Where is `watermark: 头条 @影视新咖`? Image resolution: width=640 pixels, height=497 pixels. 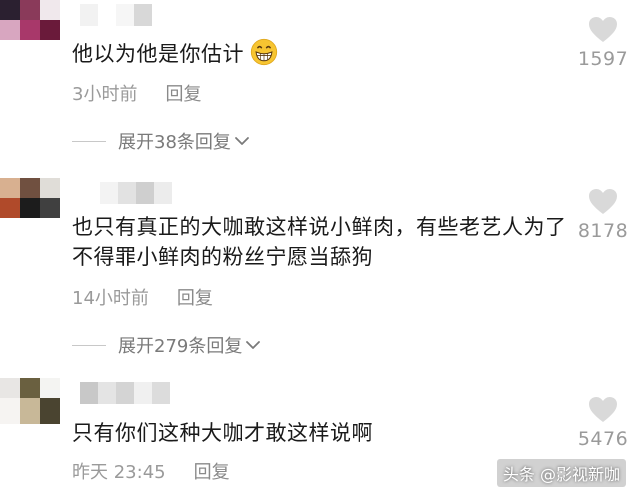
watermark: 头条 @影视新咖 is located at coordinates (561, 473).